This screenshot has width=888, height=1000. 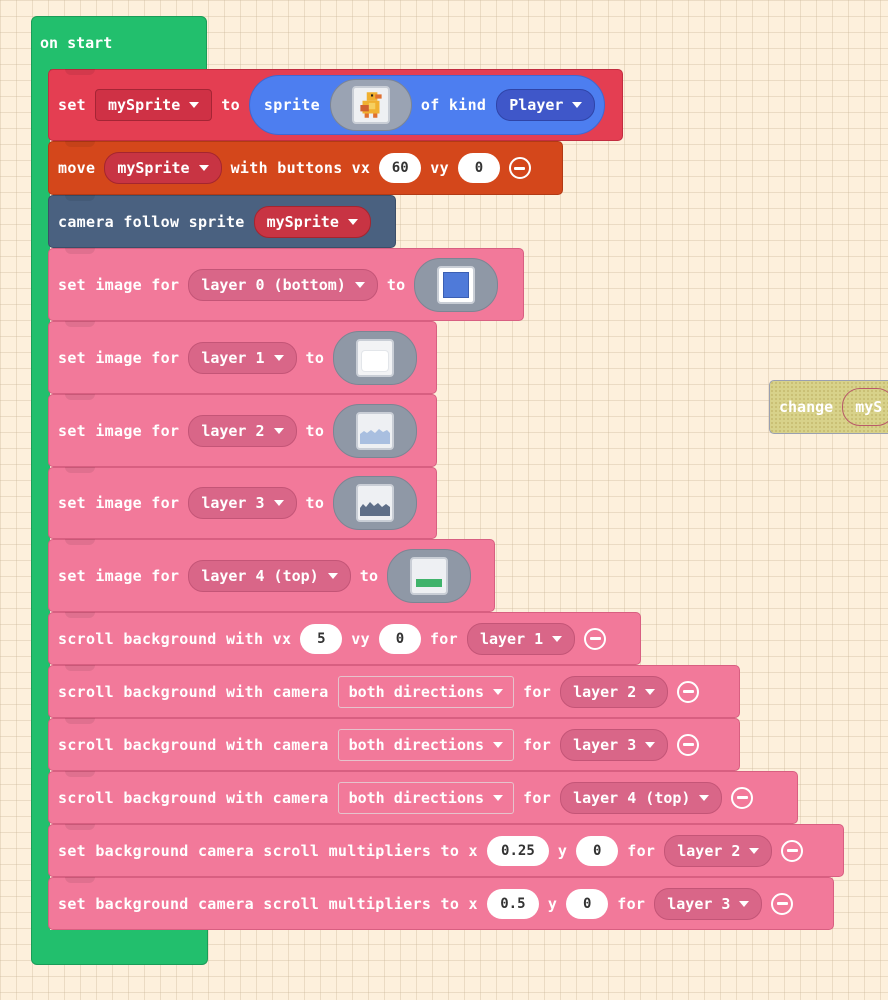 I want to click on layer-value: layer 3, so click(x=699, y=903).